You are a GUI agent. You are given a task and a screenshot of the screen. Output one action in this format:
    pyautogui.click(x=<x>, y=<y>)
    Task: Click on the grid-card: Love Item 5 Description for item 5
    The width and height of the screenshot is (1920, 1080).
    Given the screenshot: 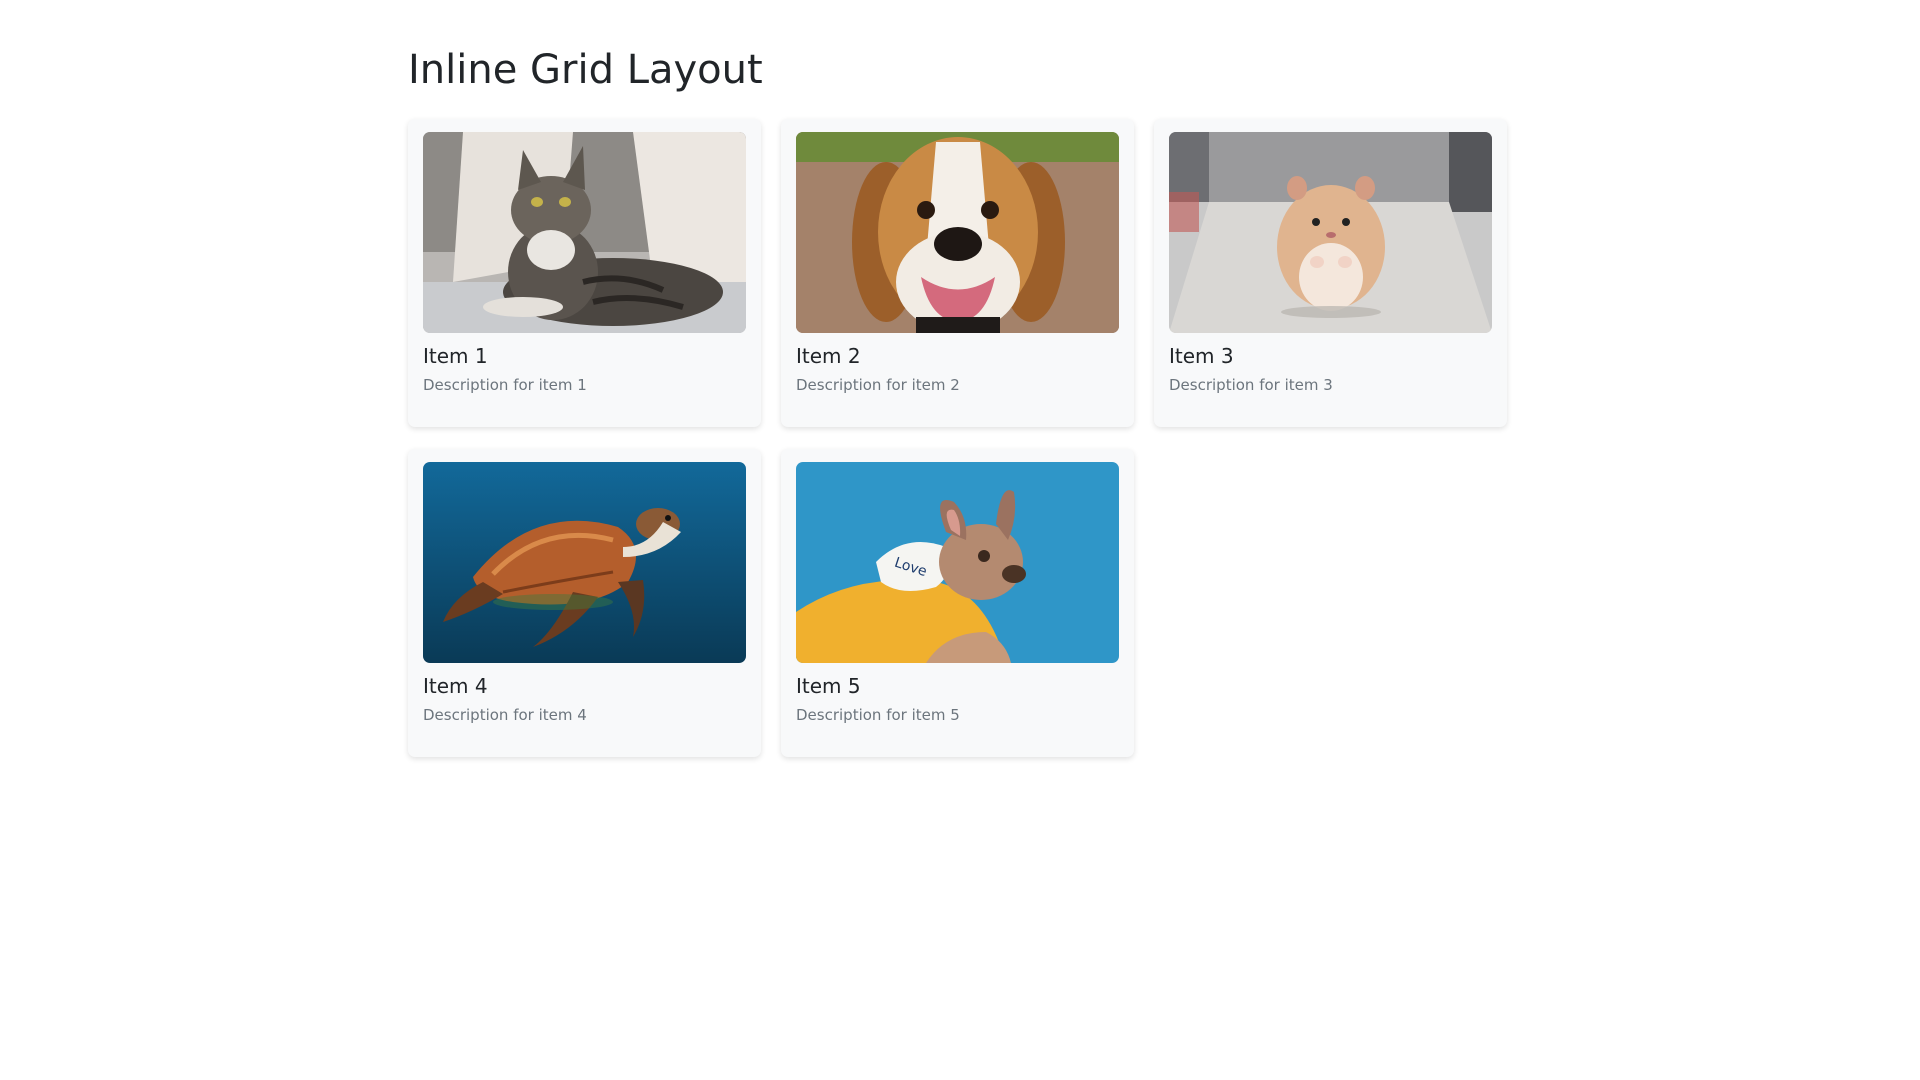 What is the action you would take?
    pyautogui.click(x=957, y=603)
    